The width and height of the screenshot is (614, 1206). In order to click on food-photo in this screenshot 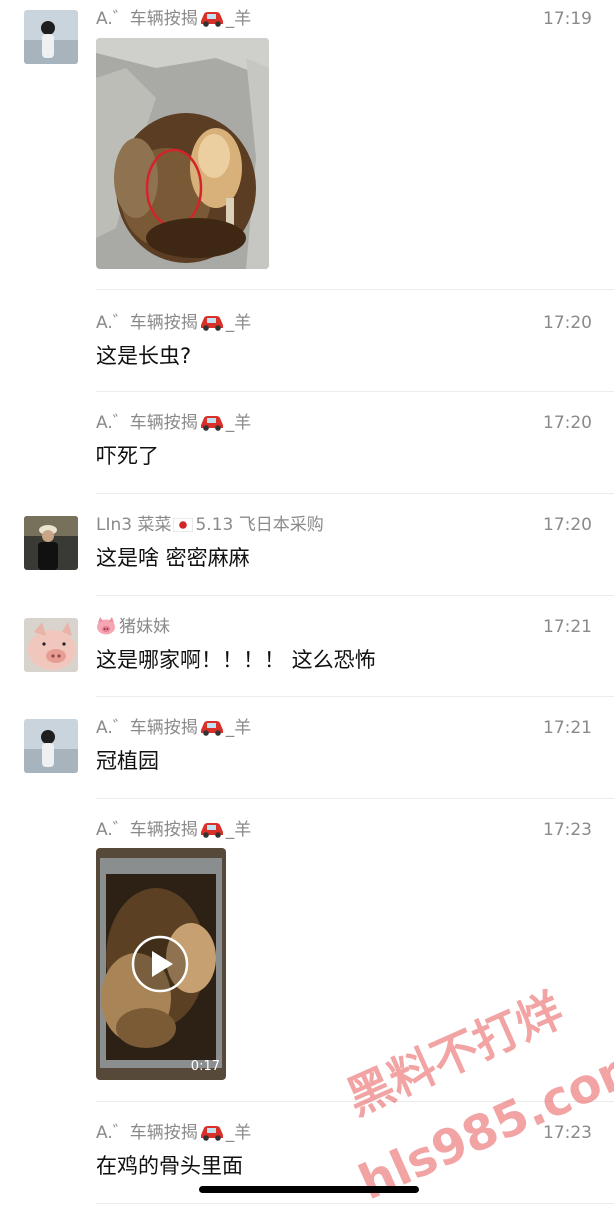, I will do `click(182, 153)`.